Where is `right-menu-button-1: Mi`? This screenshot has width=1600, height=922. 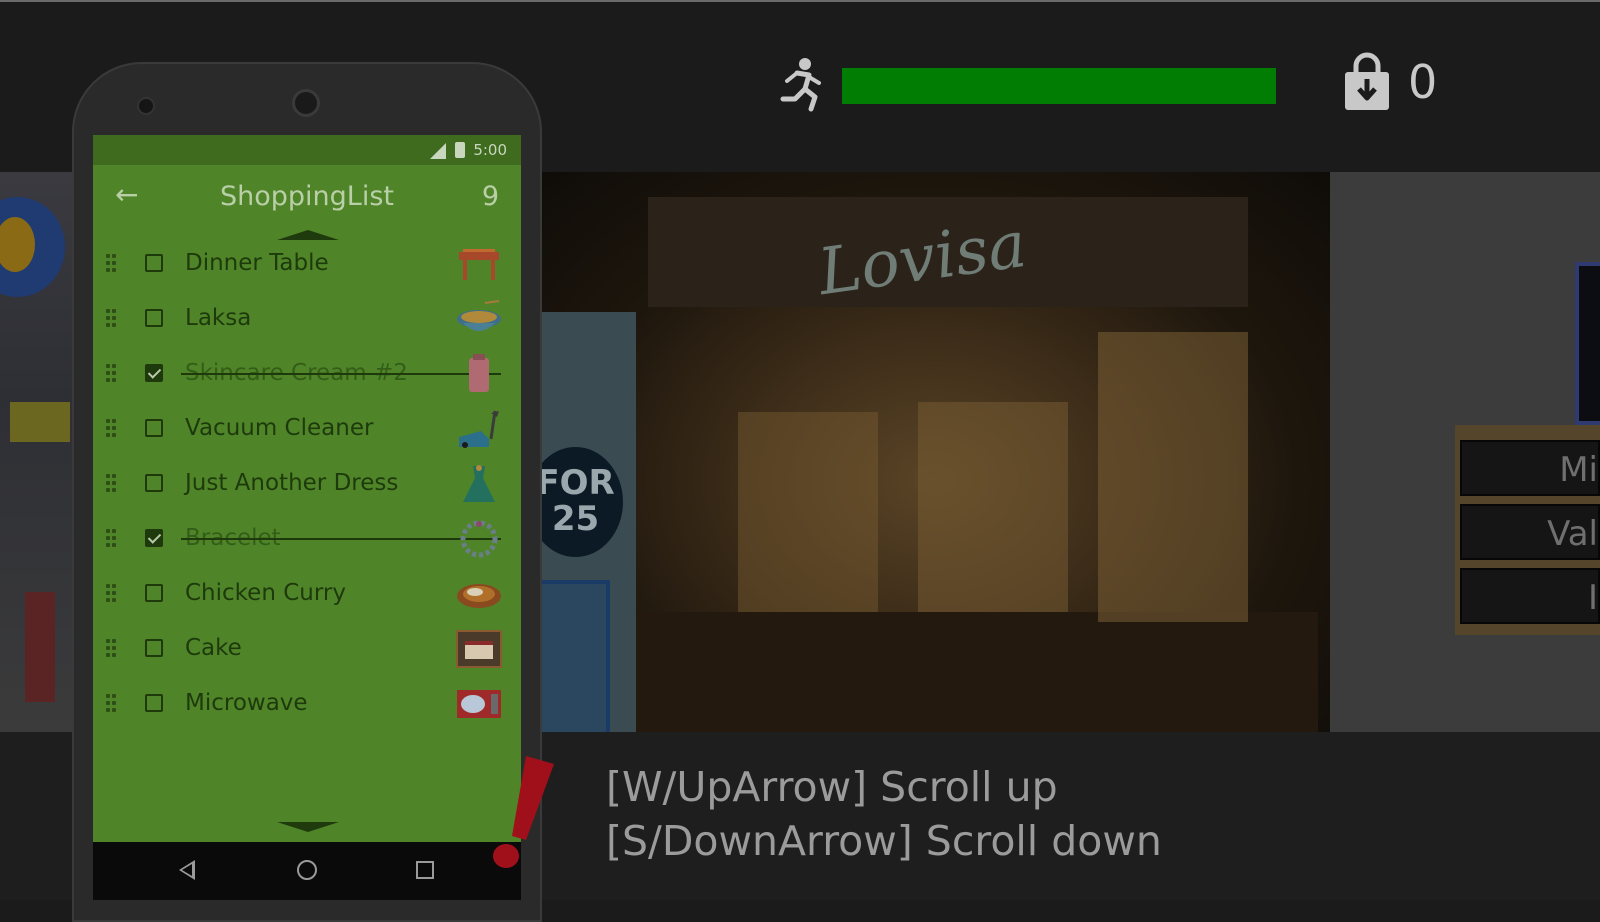
right-menu-button-1: Mi is located at coordinates (1530, 468).